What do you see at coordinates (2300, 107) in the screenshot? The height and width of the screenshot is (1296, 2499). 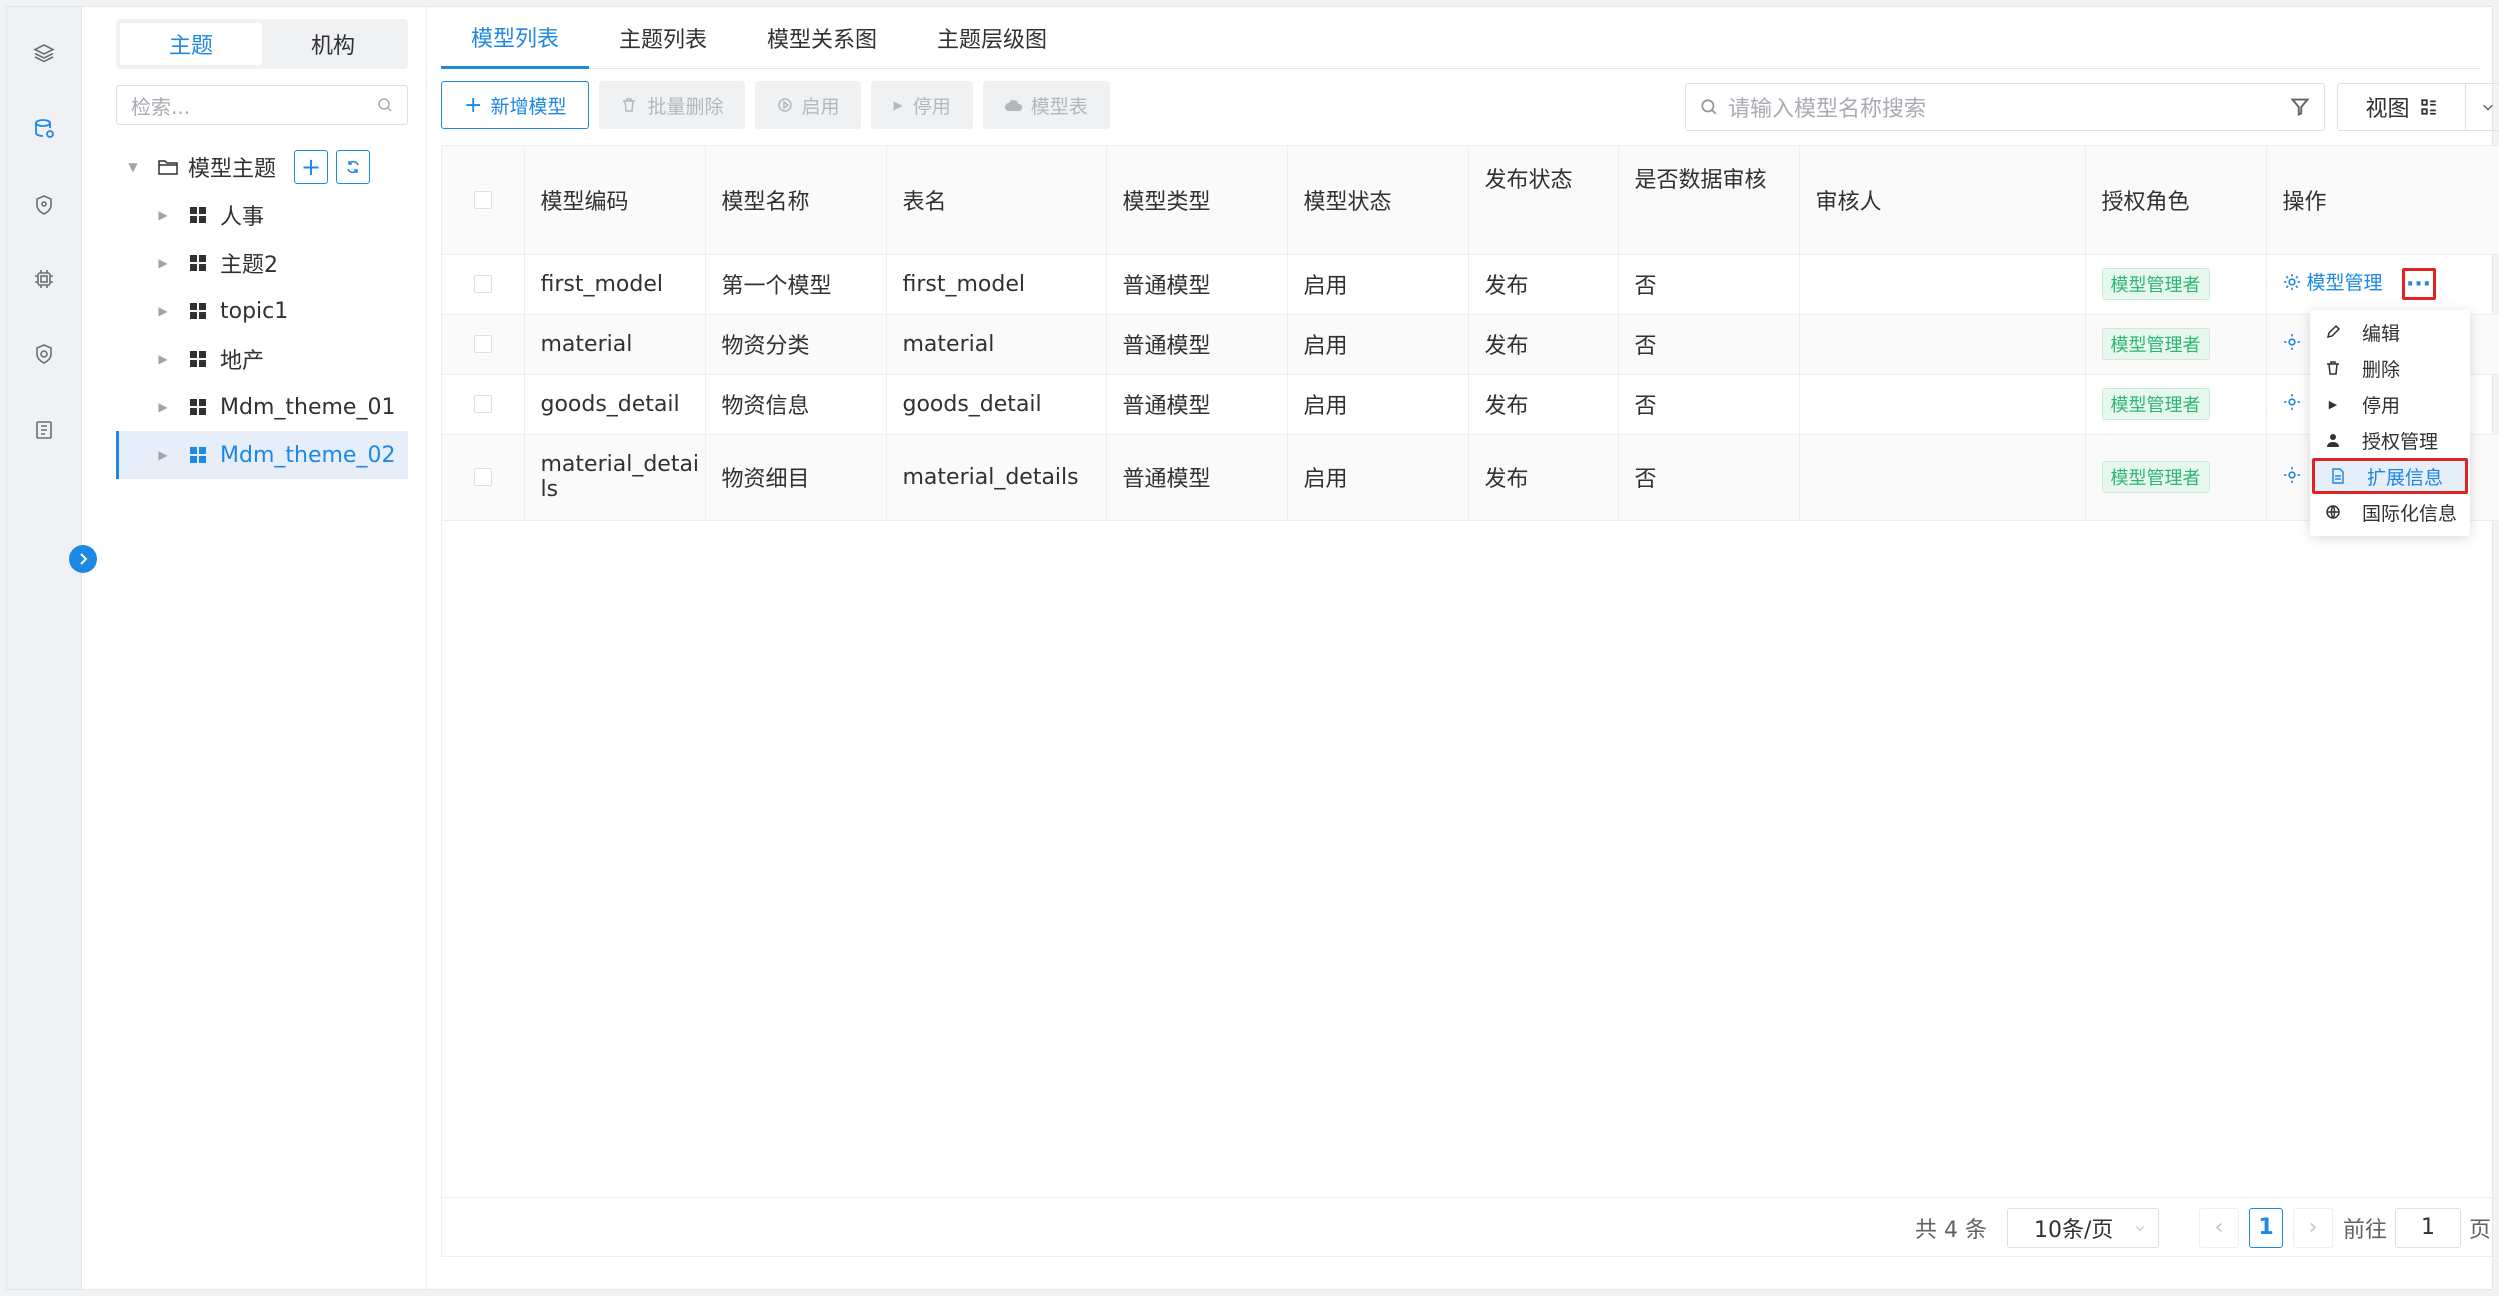 I see `filter-icon` at bounding box center [2300, 107].